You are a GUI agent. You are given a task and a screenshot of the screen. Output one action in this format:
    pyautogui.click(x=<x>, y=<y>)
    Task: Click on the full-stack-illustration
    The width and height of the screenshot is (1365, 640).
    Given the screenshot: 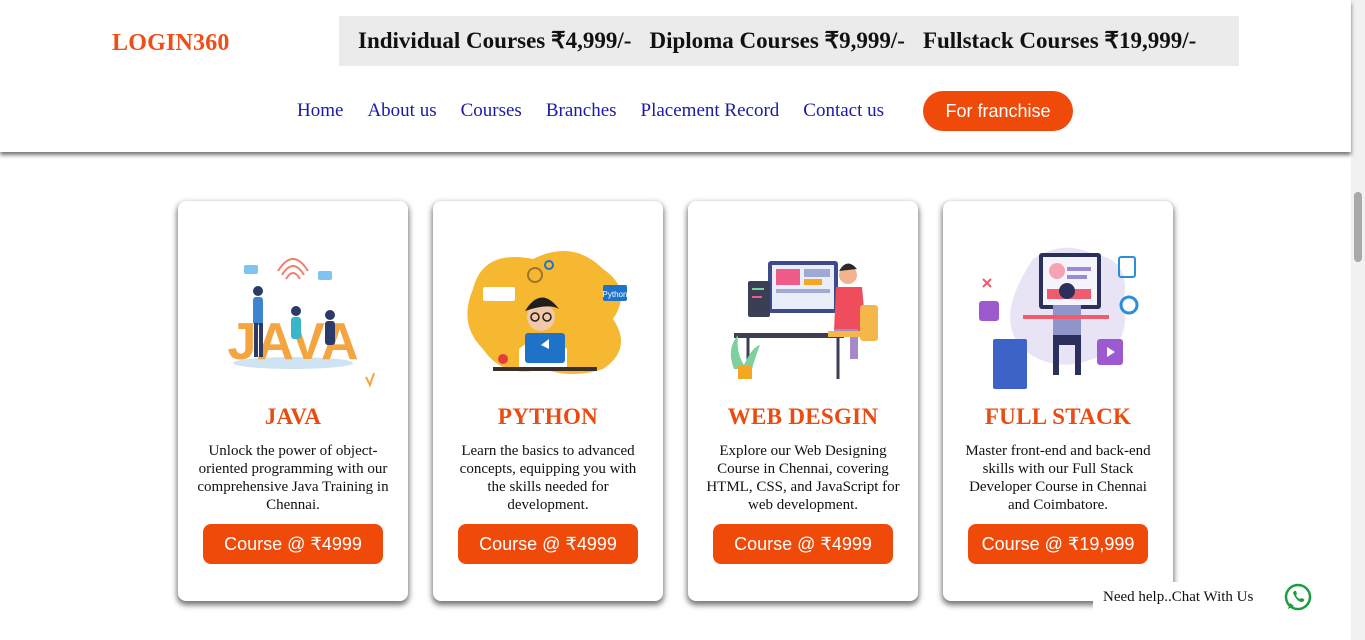 What is the action you would take?
    pyautogui.click(x=1059, y=318)
    